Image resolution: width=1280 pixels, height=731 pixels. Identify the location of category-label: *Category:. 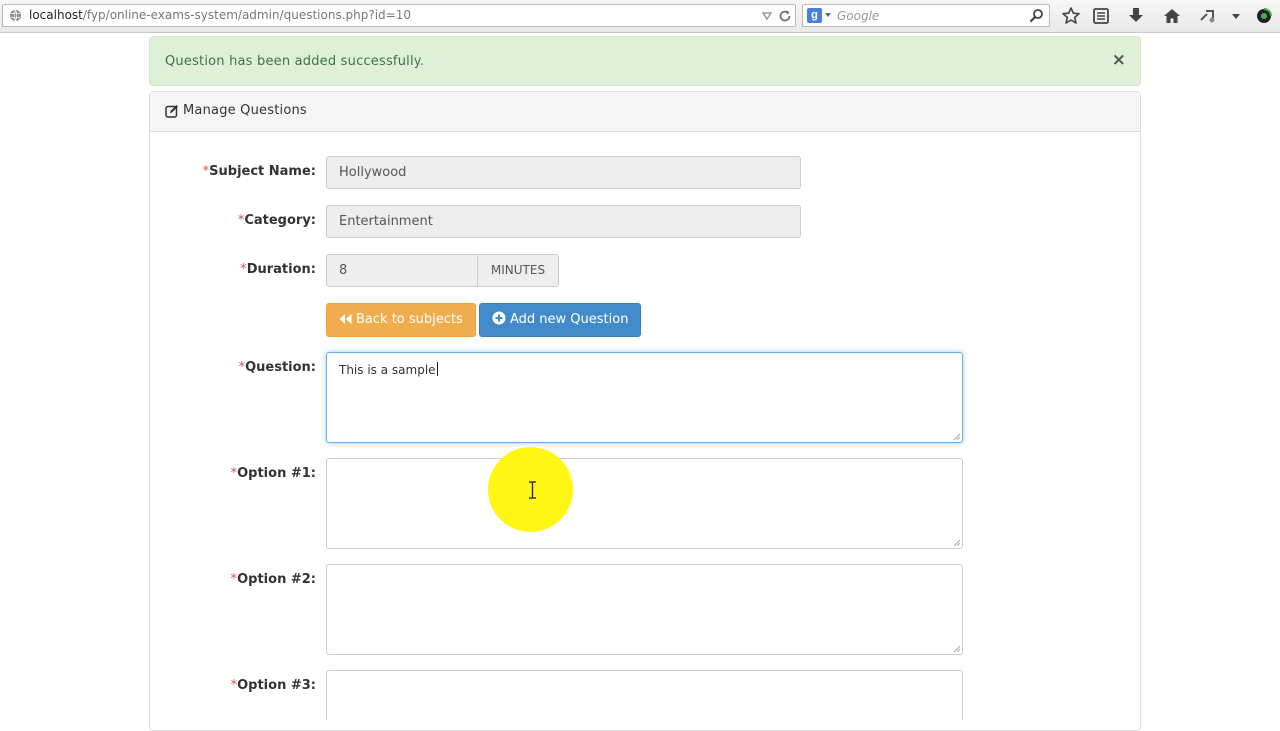
(226, 220).